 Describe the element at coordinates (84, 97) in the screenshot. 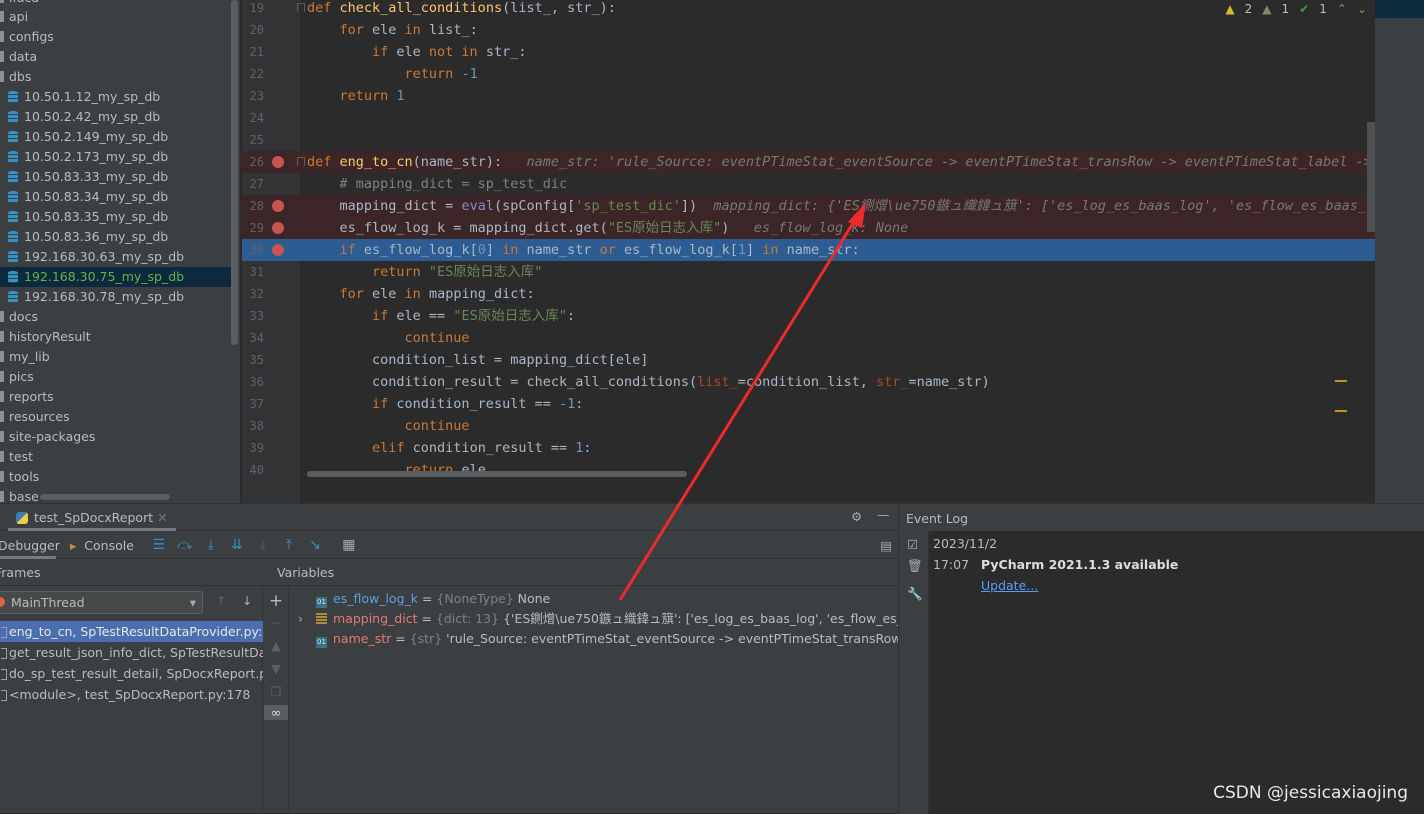

I see `tree-item: 10.50.1.12_my_sp_db` at that location.